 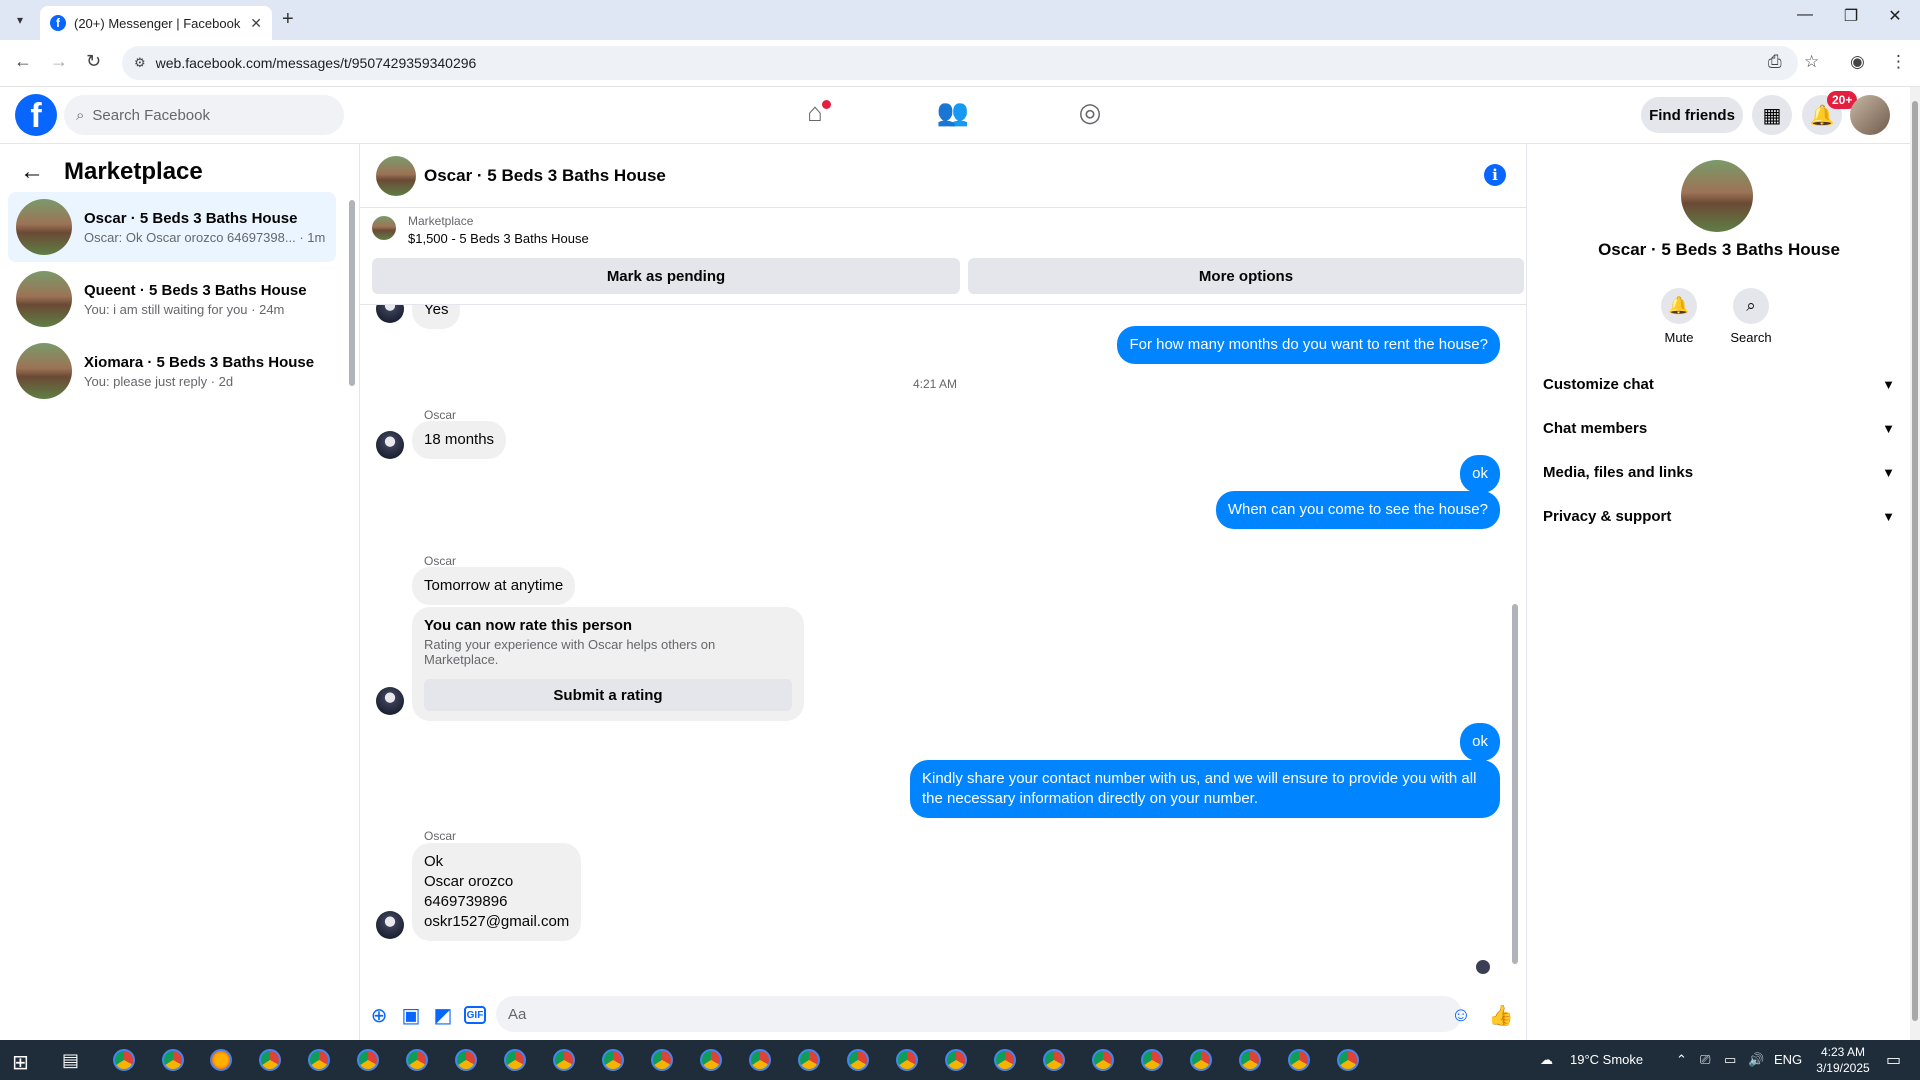 What do you see at coordinates (288, 19) in the screenshot?
I see `new-tab-icon: +` at bounding box center [288, 19].